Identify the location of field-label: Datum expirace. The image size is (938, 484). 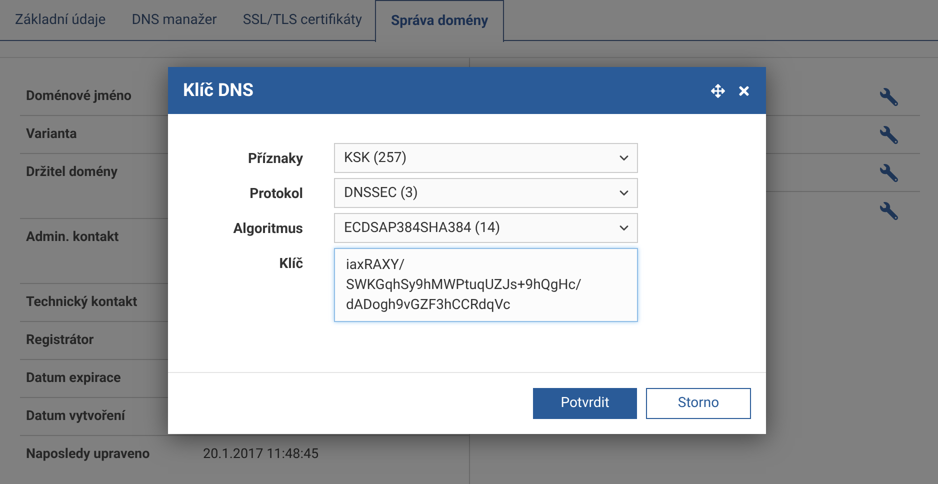
(73, 378).